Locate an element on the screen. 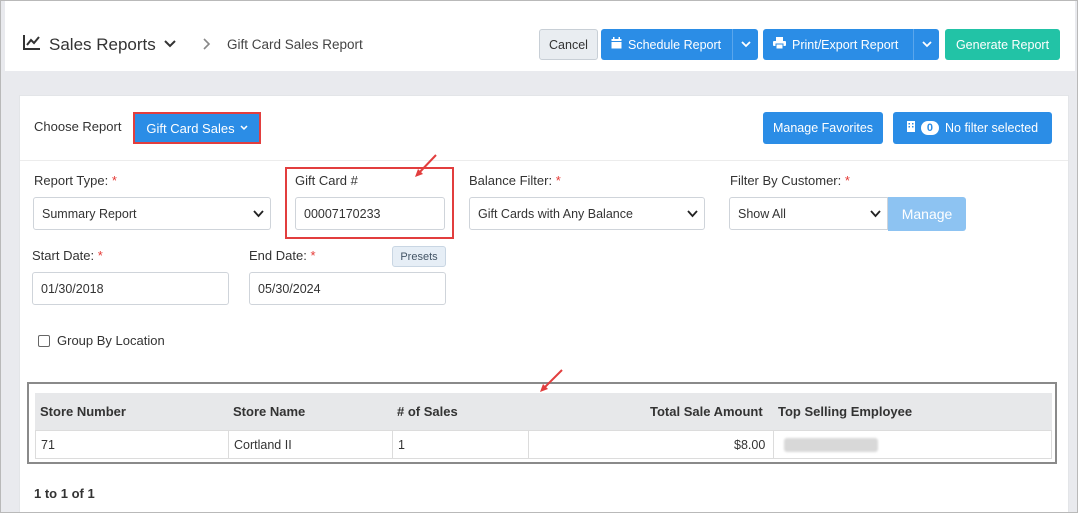 The image size is (1078, 513). redacted-employee-cell is located at coordinates (831, 445).